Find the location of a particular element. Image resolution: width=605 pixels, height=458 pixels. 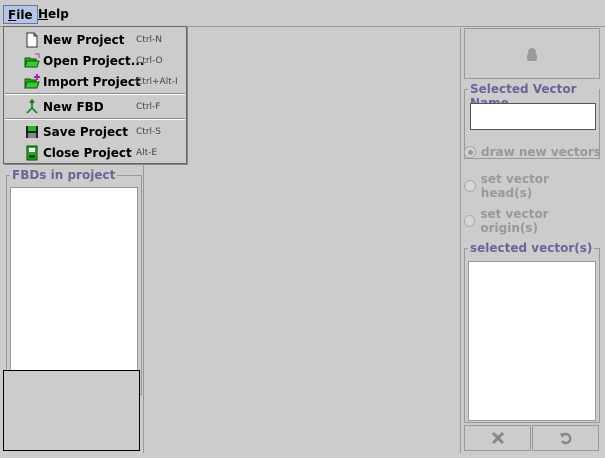

import-folder-icon is located at coordinates (32, 81).